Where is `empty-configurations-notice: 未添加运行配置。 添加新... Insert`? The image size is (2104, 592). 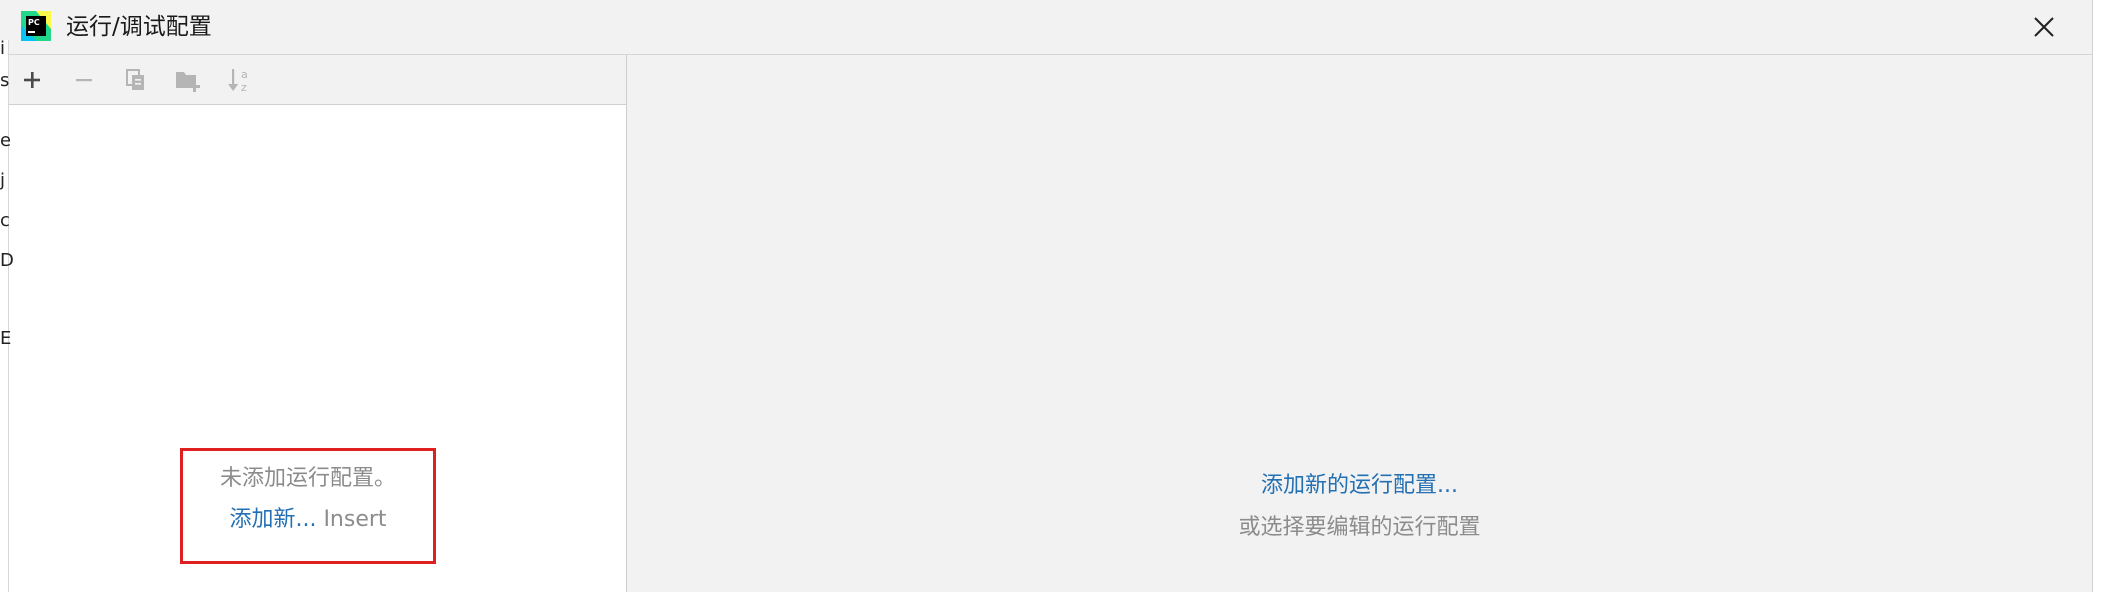 empty-configurations-notice: 未添加运行配置。 添加新... Insert is located at coordinates (308, 506).